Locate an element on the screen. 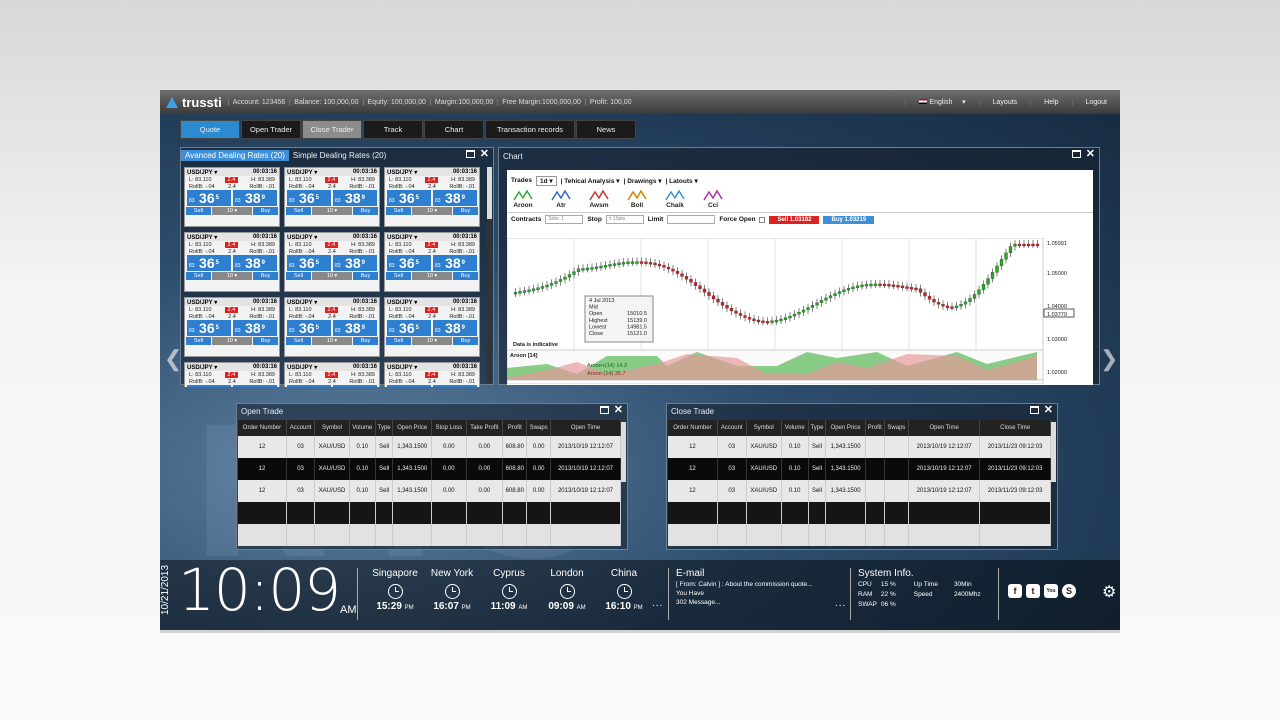 This screenshot has height=720, width=1280. column-header: Profit is located at coordinates (515, 428).